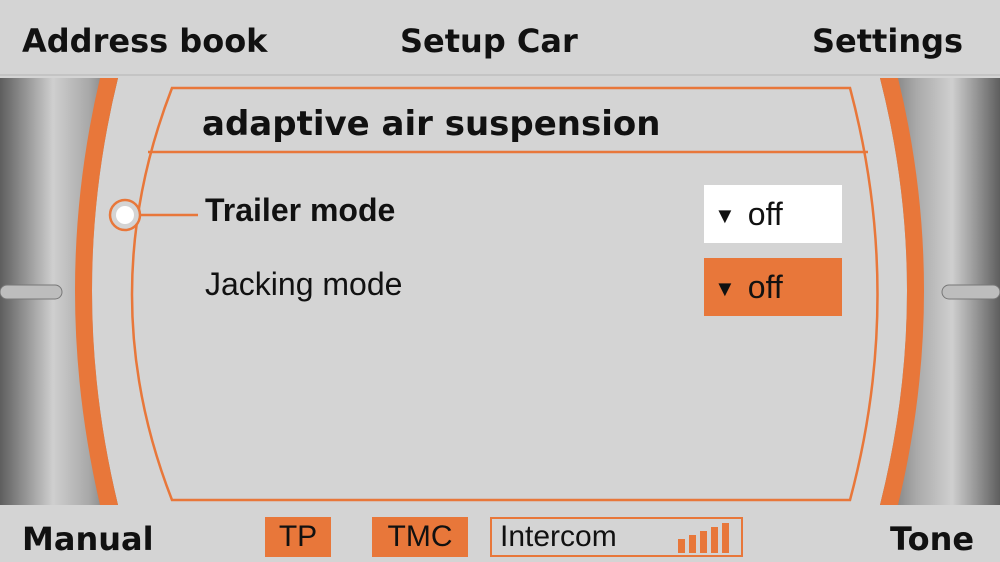 The image size is (1000, 562). Describe the element at coordinates (489, 41) in the screenshot. I see `softkey-setup-car: Setup Car` at that location.